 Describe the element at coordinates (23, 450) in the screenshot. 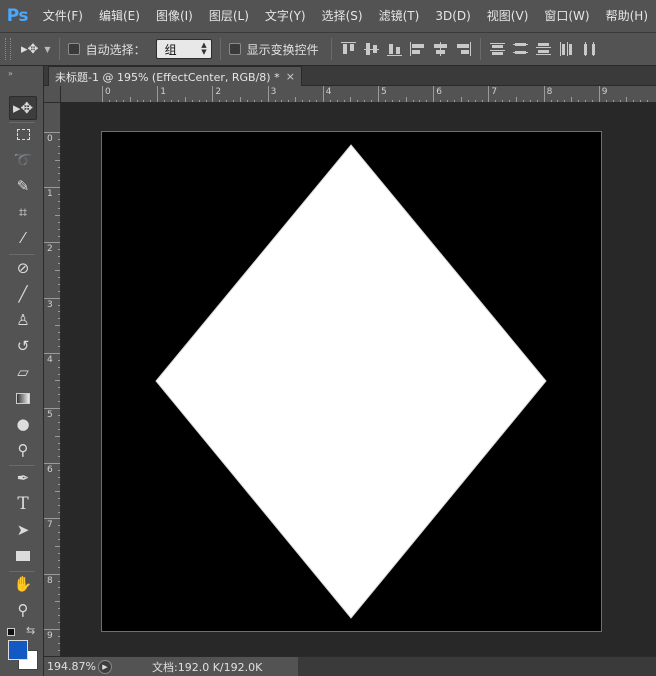

I see `dodge-tool-icon: ⚲` at that location.